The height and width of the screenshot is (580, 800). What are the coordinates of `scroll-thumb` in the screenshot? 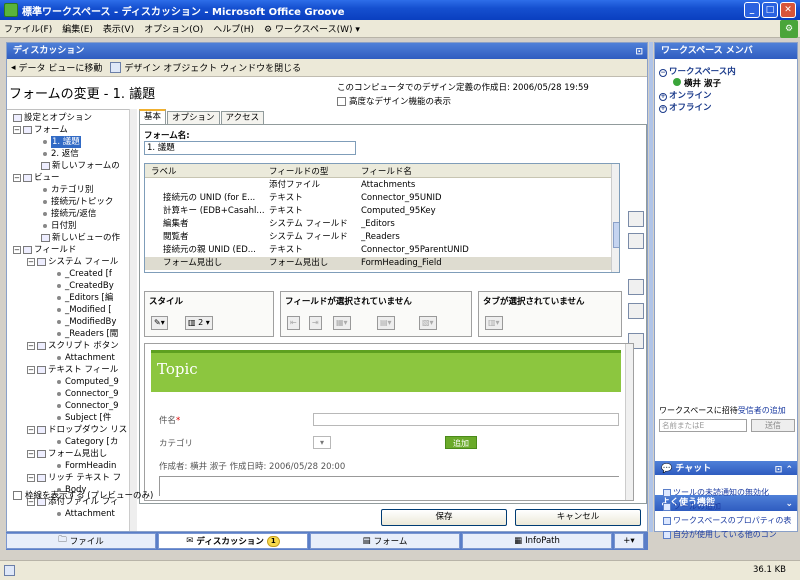 It's located at (616, 235).